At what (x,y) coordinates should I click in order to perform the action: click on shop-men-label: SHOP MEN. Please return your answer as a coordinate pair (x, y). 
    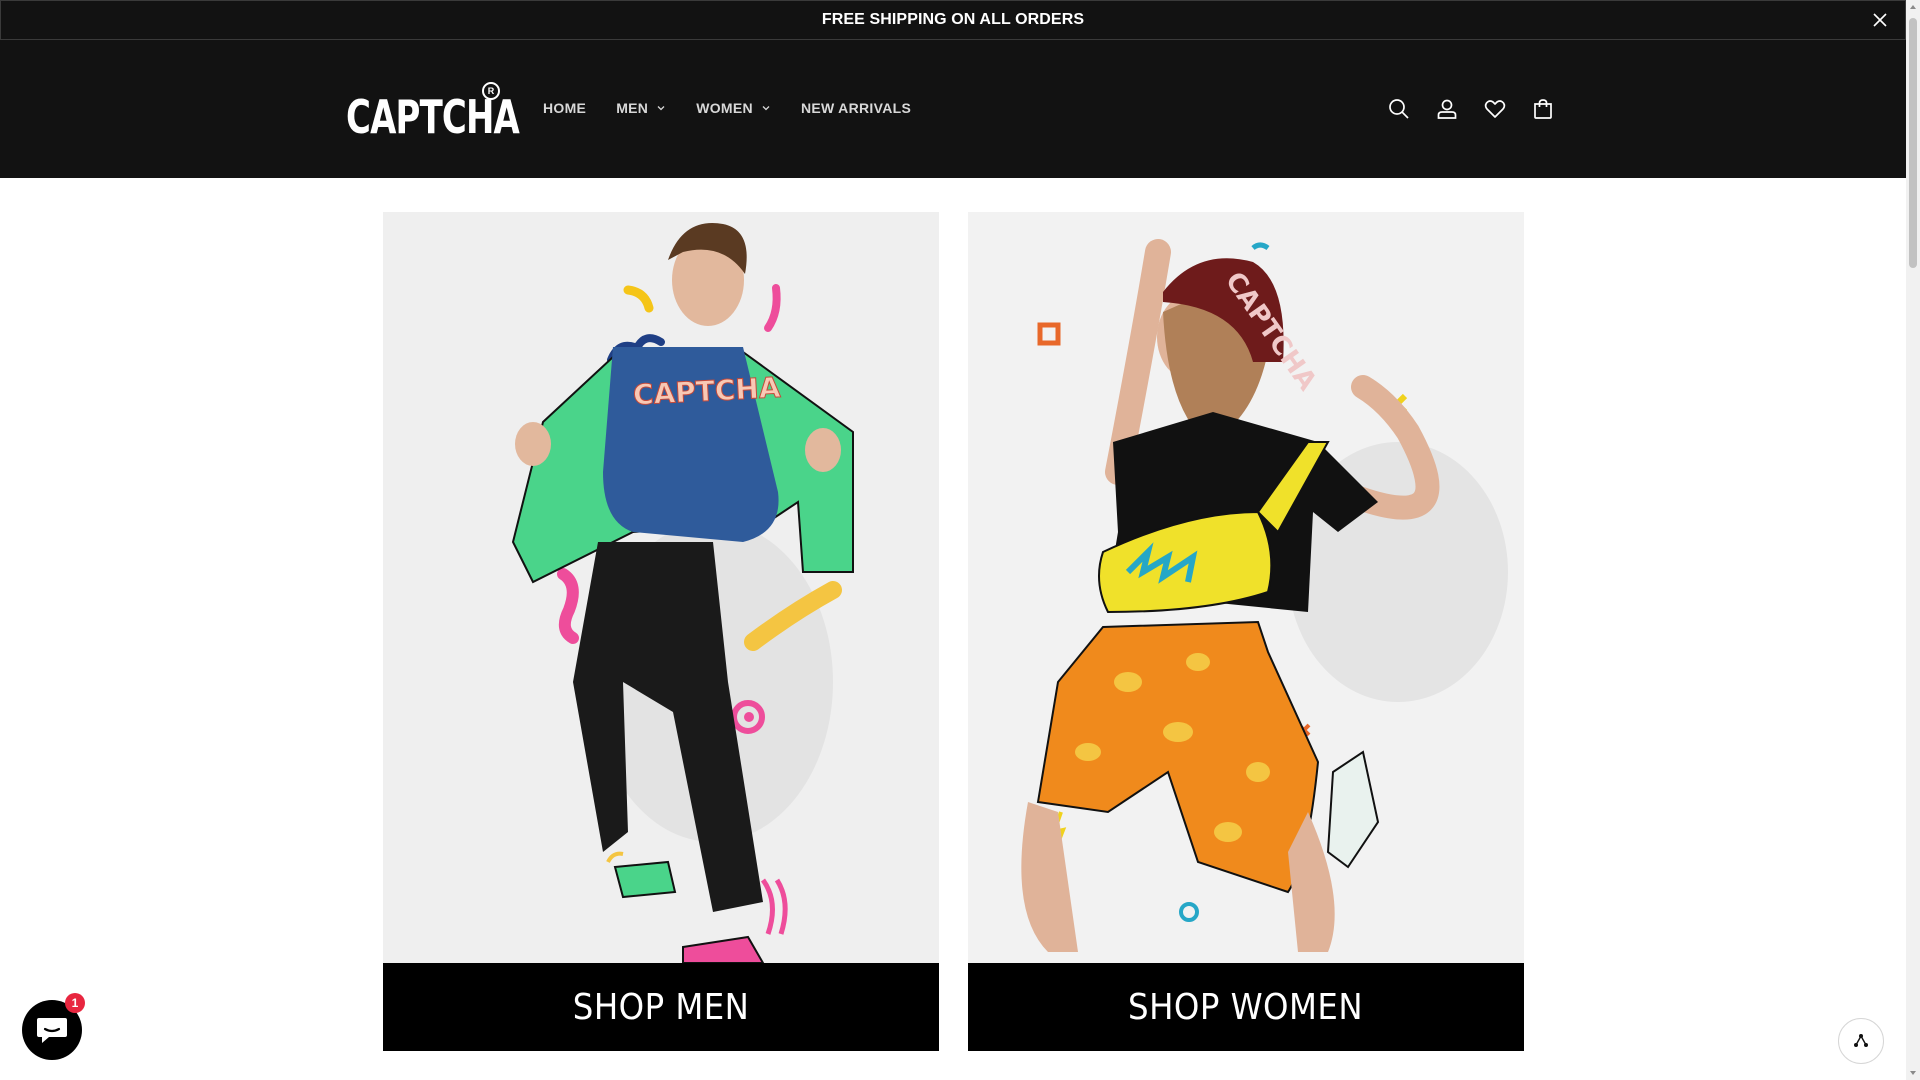
    Looking at the image, I should click on (661, 1007).